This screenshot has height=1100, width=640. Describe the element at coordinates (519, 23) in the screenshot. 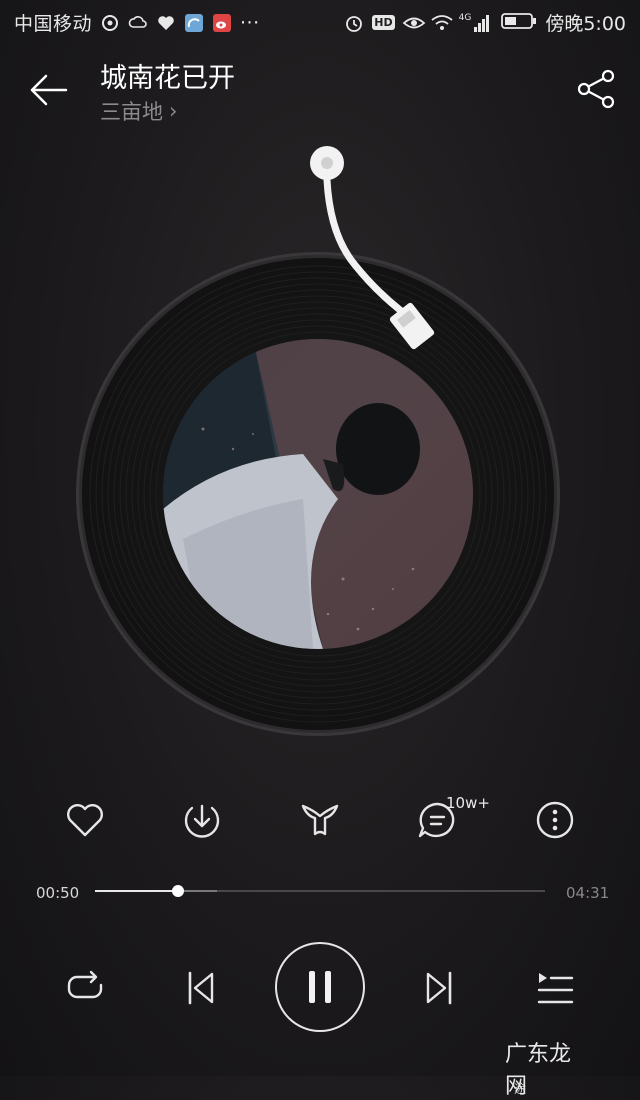

I see `battery-icon` at that location.